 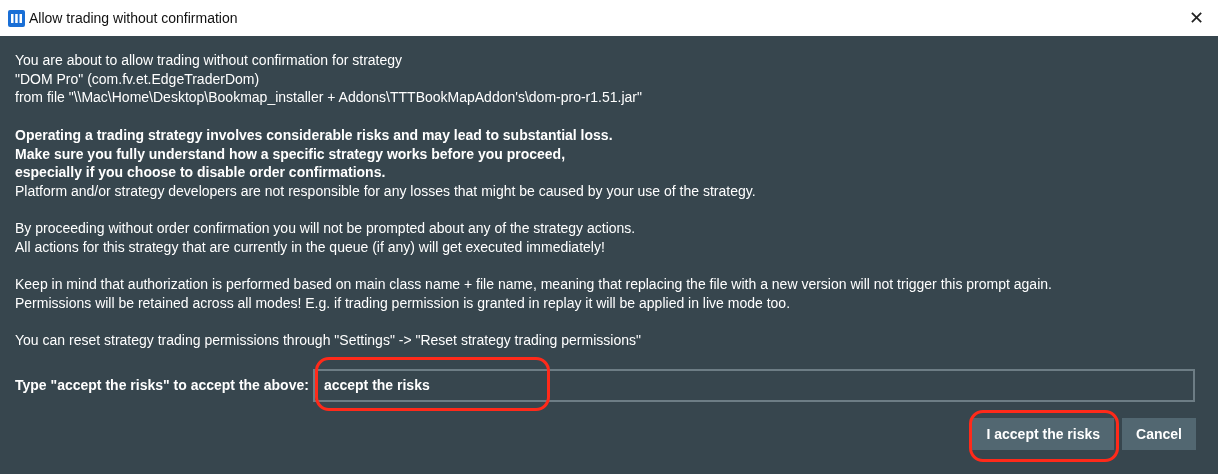 What do you see at coordinates (162, 385) in the screenshot?
I see `confirm-label: Type "accept the risks" to accept the above:` at bounding box center [162, 385].